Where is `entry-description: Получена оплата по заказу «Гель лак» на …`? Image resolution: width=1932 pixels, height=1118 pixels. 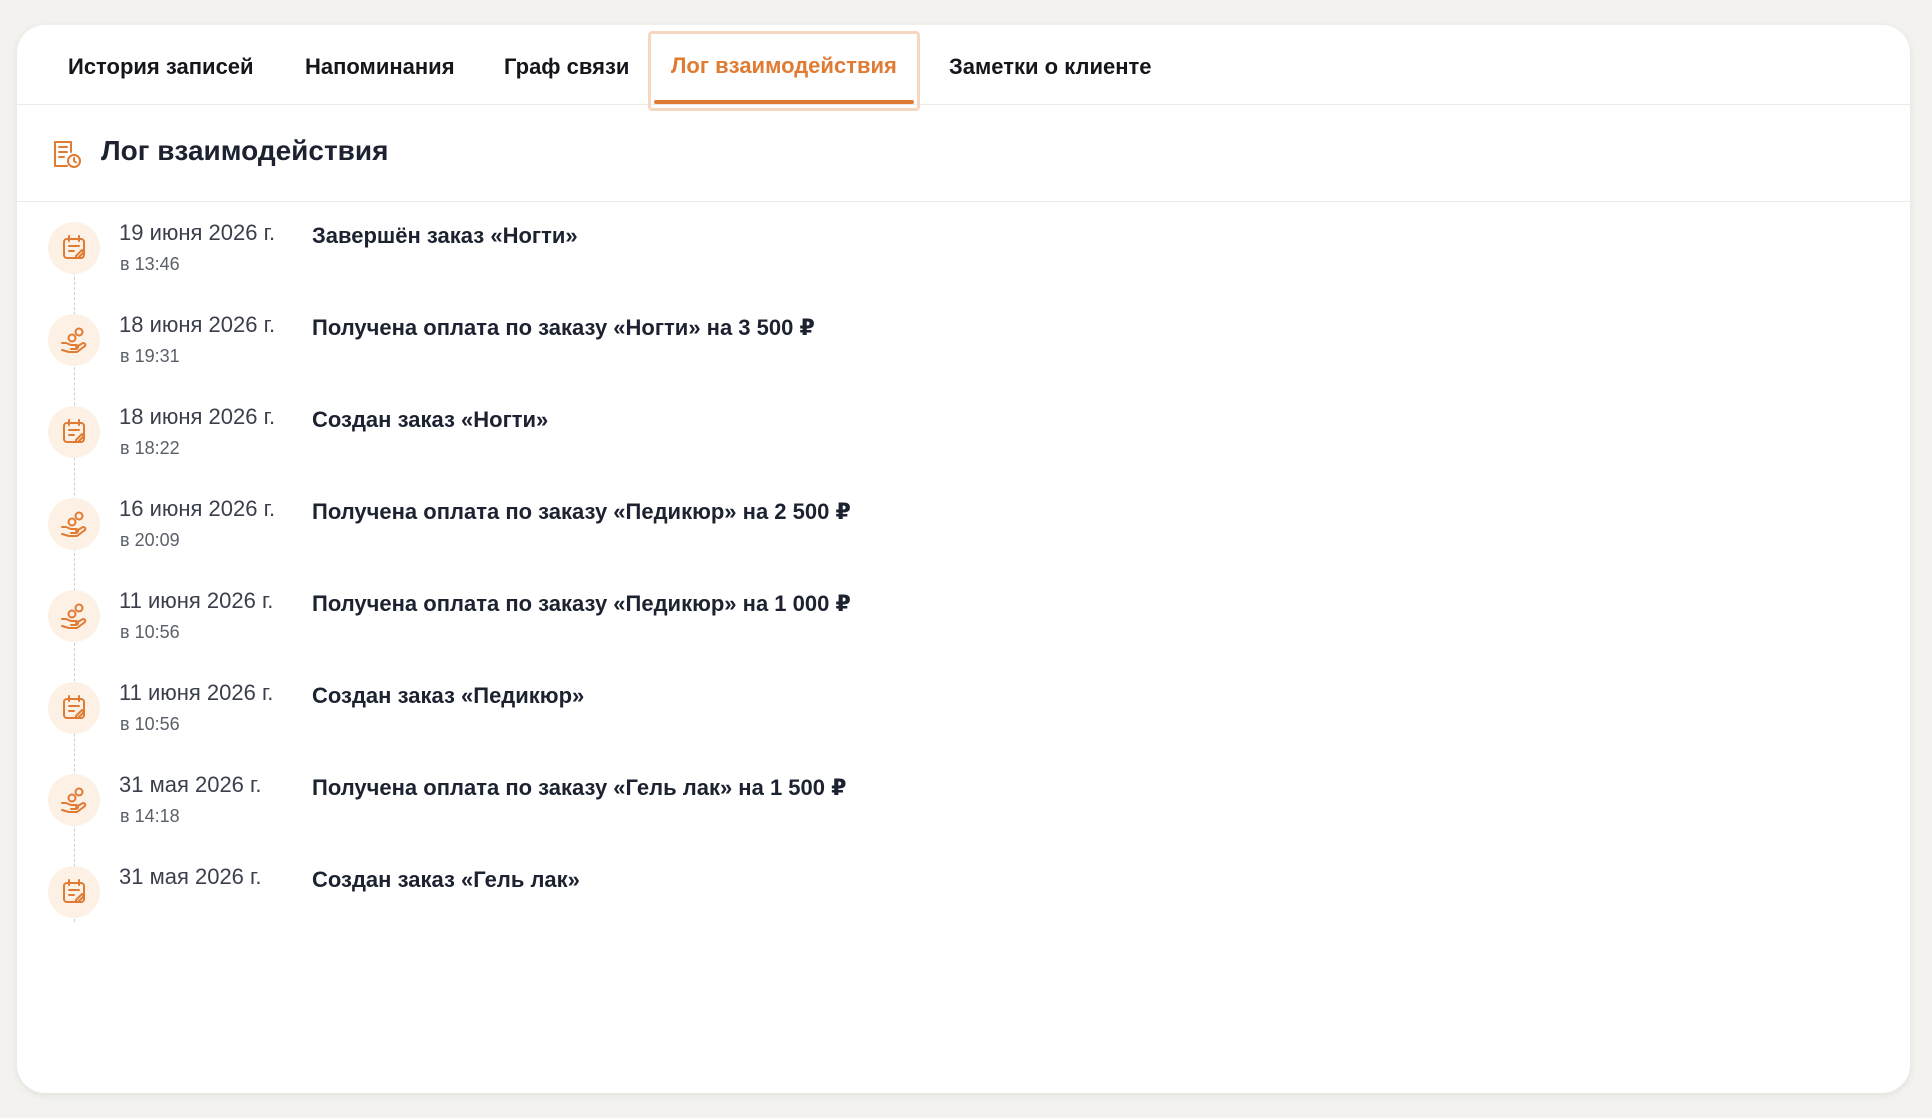
entry-description: Получена оплата по заказу «Гель лак» на … is located at coordinates (579, 787).